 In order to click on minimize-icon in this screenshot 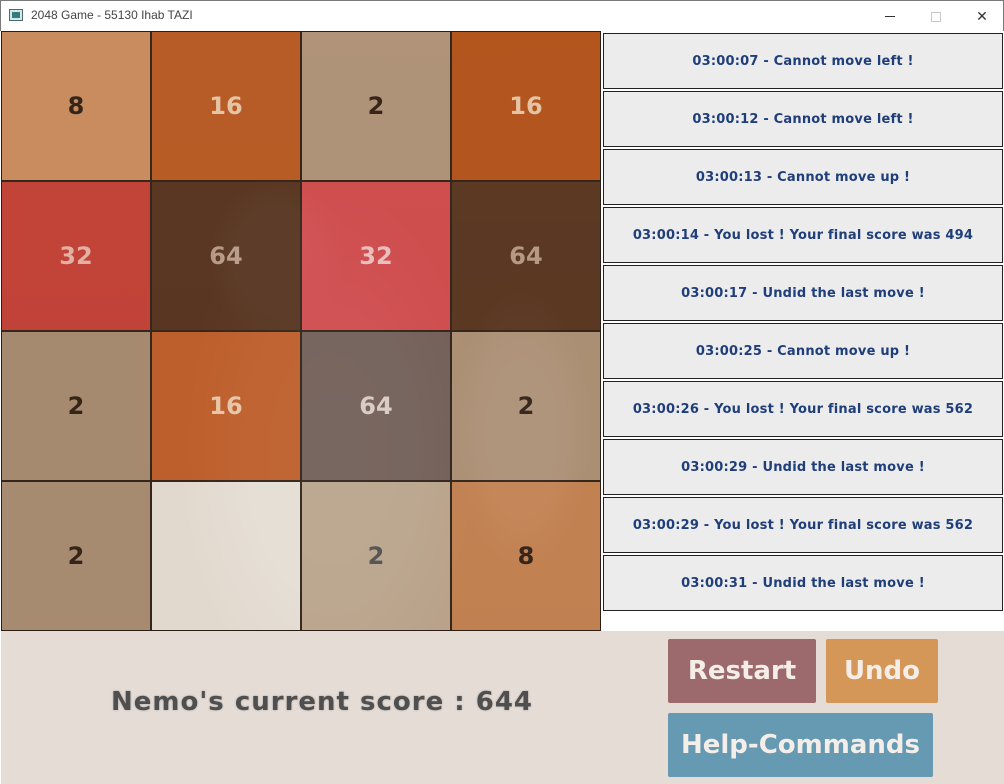, I will do `click(890, 16)`.